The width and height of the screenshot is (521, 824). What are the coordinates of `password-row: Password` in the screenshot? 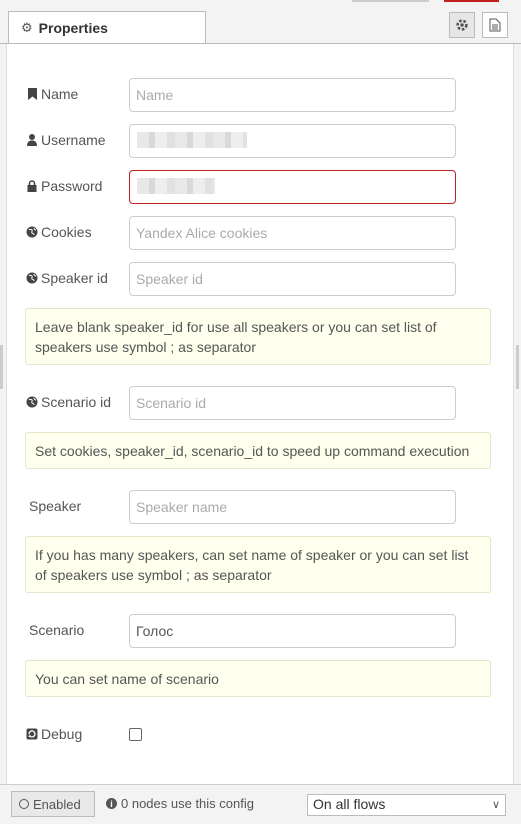 It's located at (255, 187).